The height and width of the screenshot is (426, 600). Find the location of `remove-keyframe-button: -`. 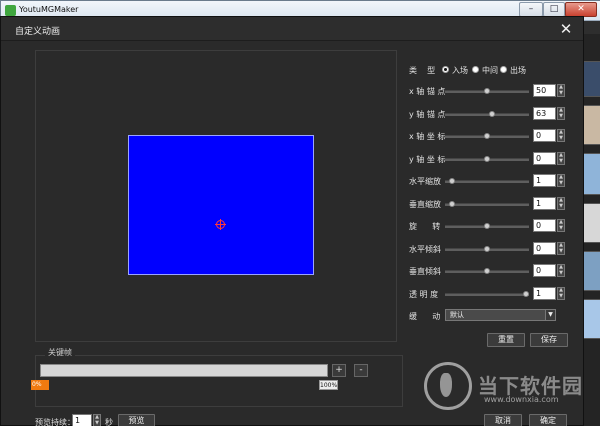

remove-keyframe-button: - is located at coordinates (361, 370).